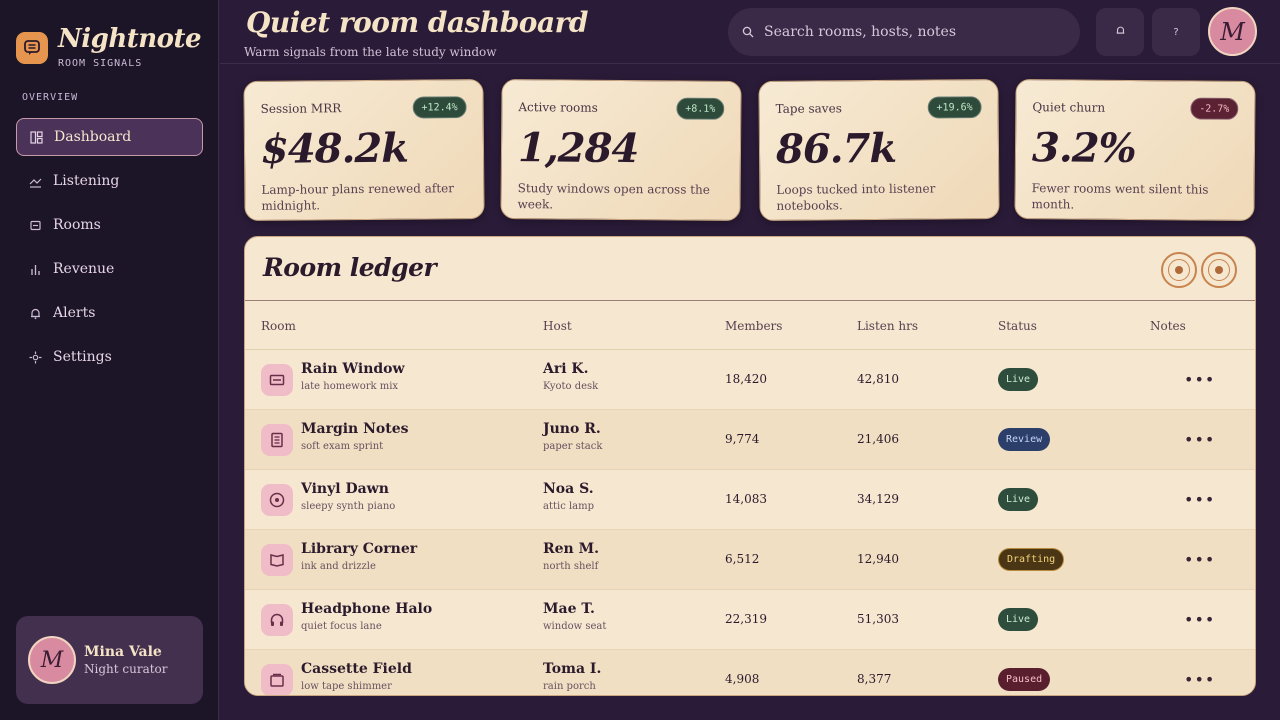  Describe the element at coordinates (277, 500) in the screenshot. I see `vinyl-icon` at that location.